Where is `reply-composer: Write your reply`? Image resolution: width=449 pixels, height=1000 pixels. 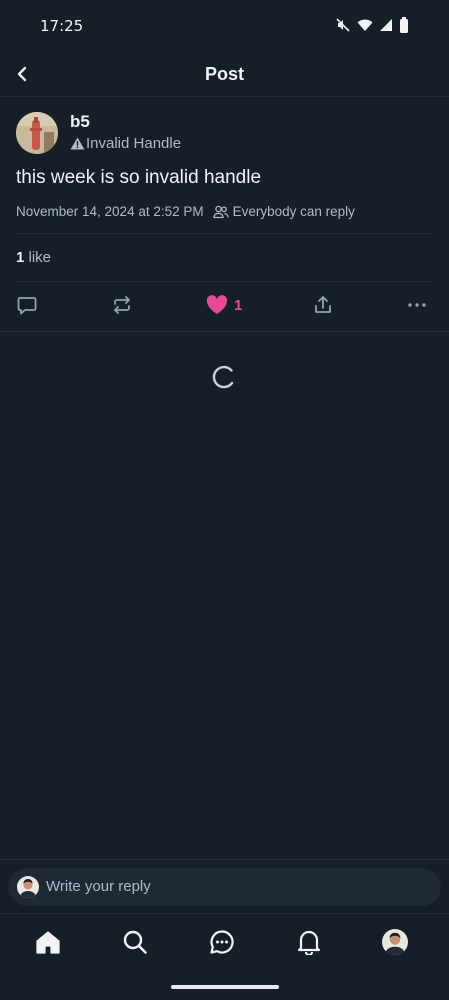 reply-composer: Write your reply is located at coordinates (224, 887).